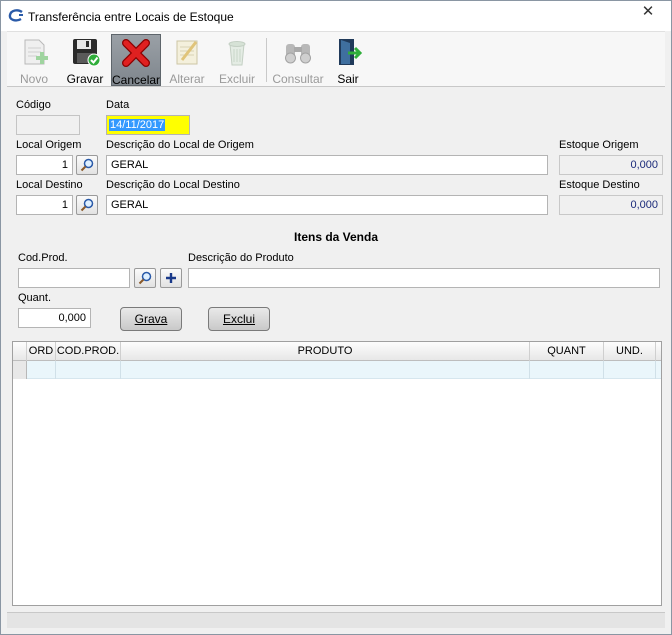 Image resolution: width=672 pixels, height=635 pixels. I want to click on delete-item-button: Exclui, so click(239, 319).